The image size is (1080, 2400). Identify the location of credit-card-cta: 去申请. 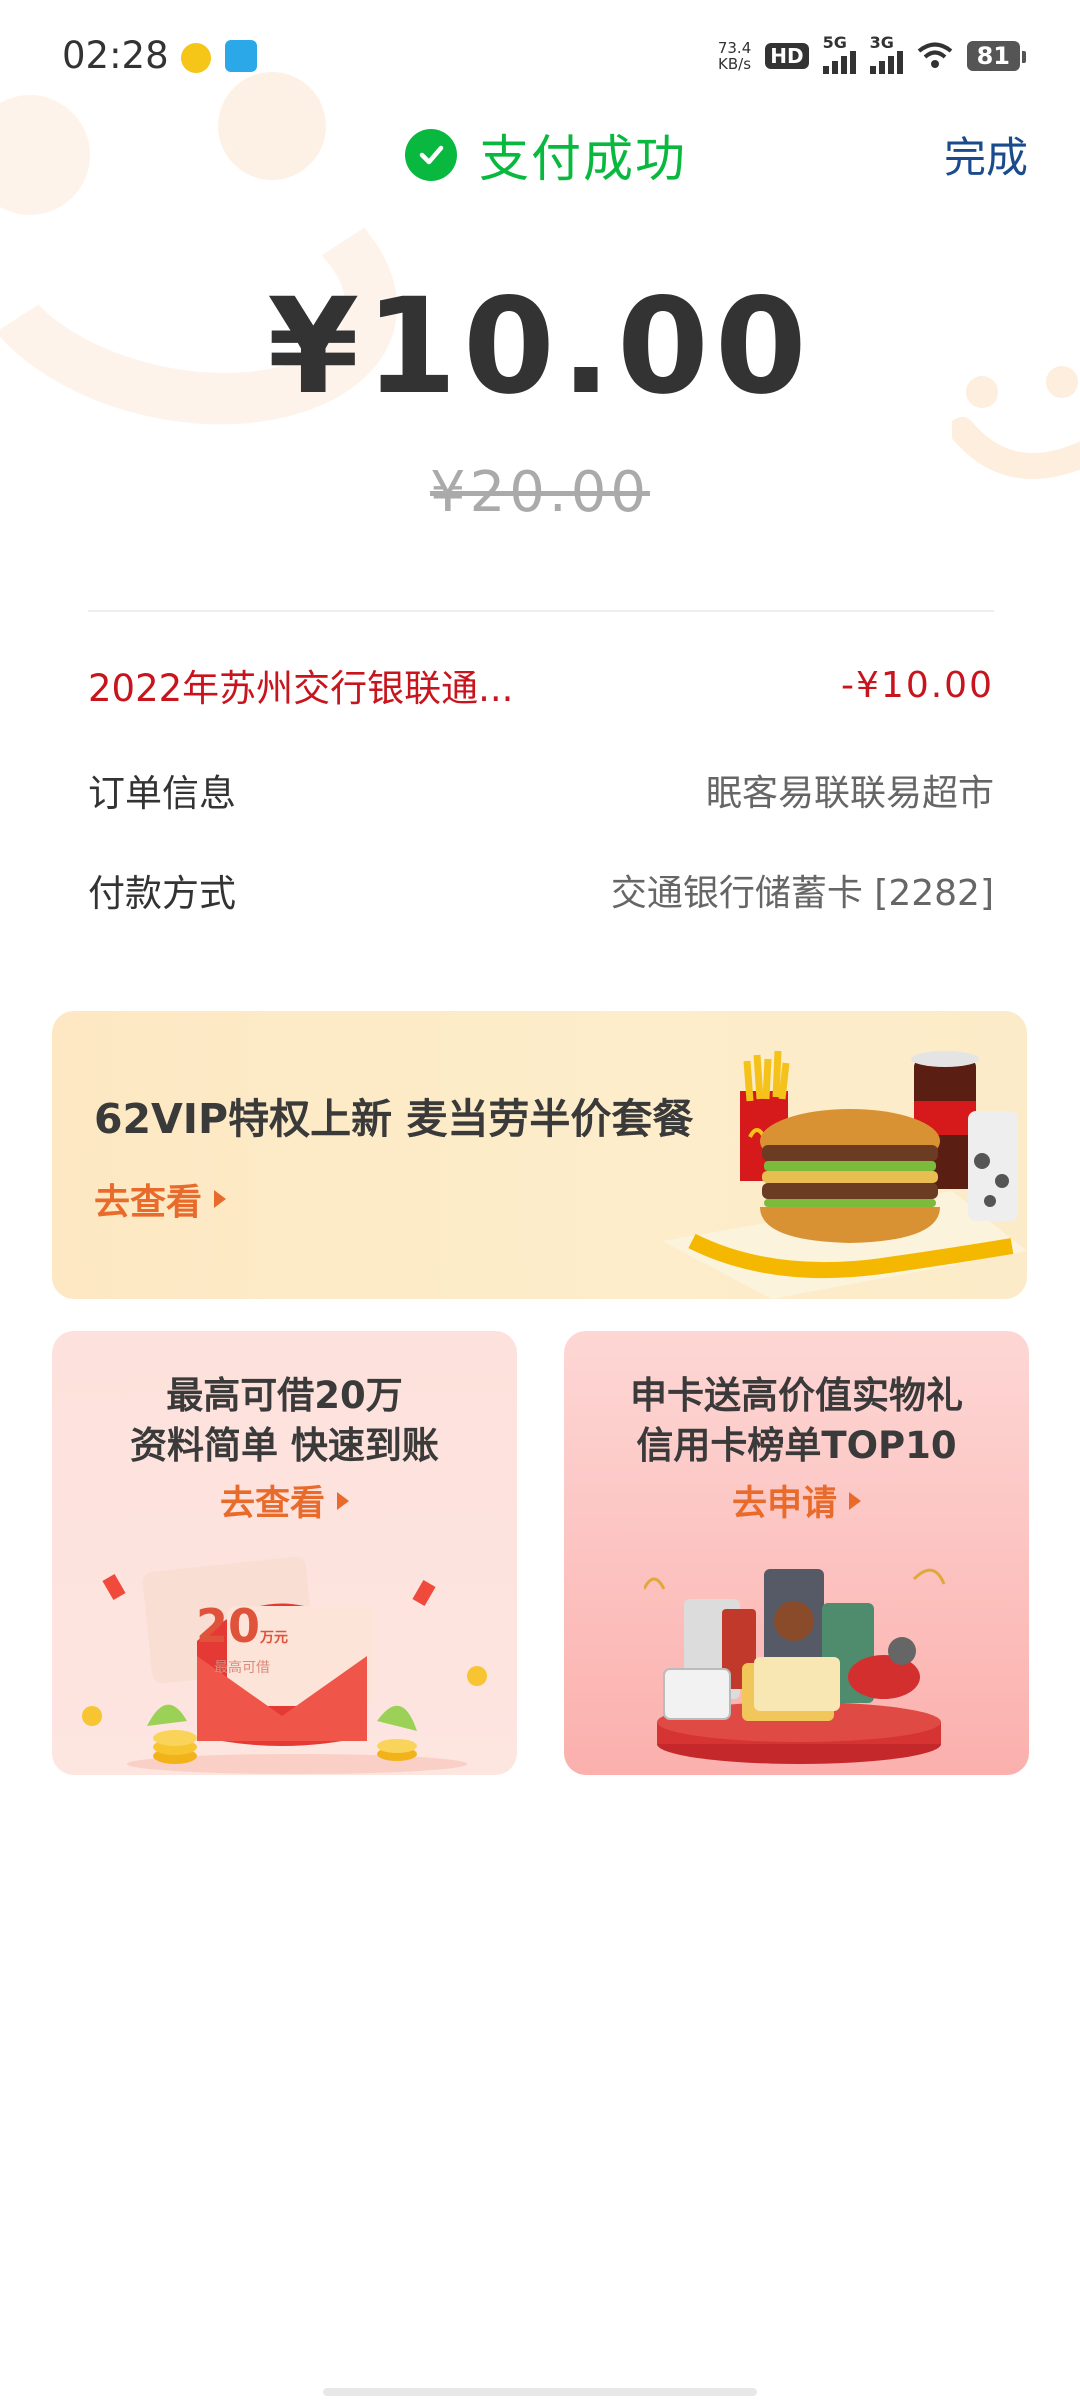
(796, 1500).